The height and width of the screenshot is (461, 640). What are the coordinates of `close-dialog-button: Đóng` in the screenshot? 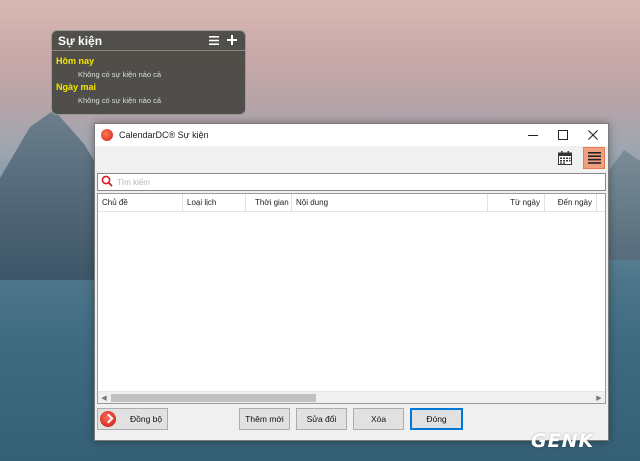 It's located at (436, 419).